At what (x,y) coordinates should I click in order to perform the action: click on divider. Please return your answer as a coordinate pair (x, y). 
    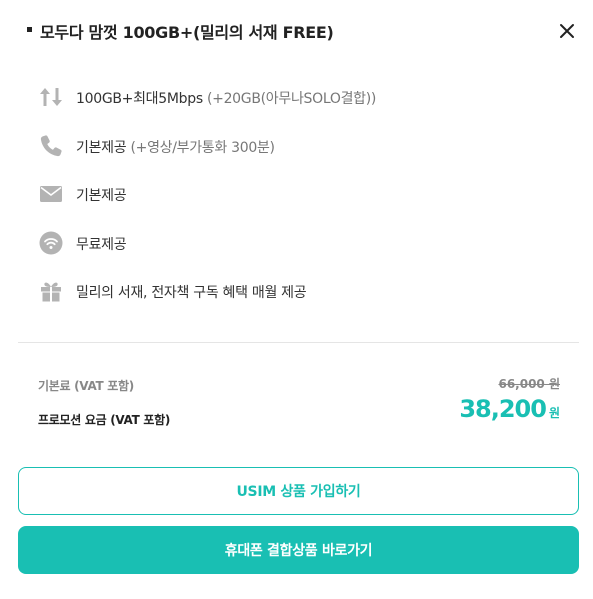
    Looking at the image, I should click on (298, 342).